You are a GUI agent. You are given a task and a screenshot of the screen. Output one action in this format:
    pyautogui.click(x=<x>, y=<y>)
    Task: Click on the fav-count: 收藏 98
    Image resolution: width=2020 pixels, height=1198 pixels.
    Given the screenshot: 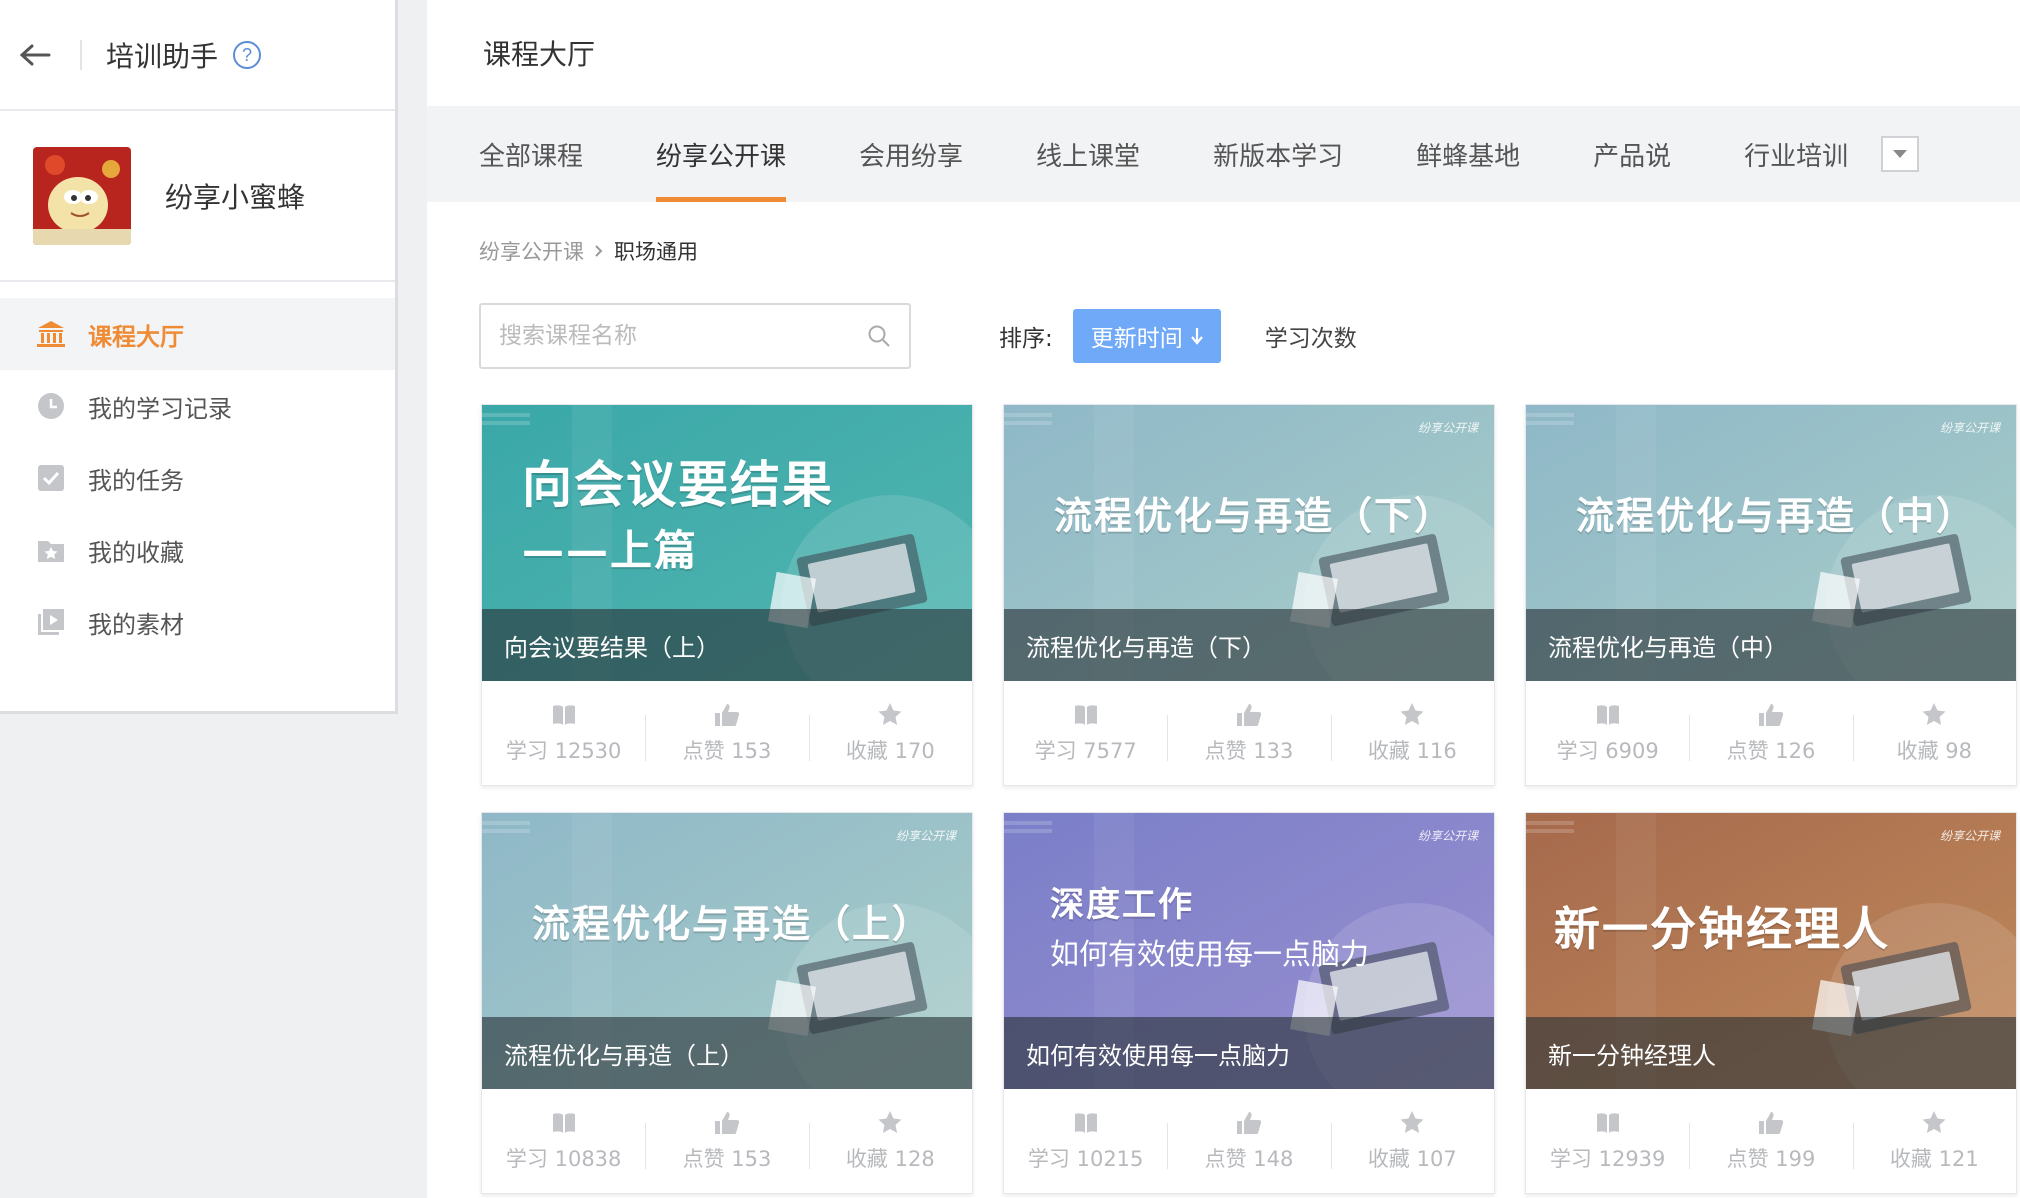 What is the action you would take?
    pyautogui.click(x=1934, y=733)
    